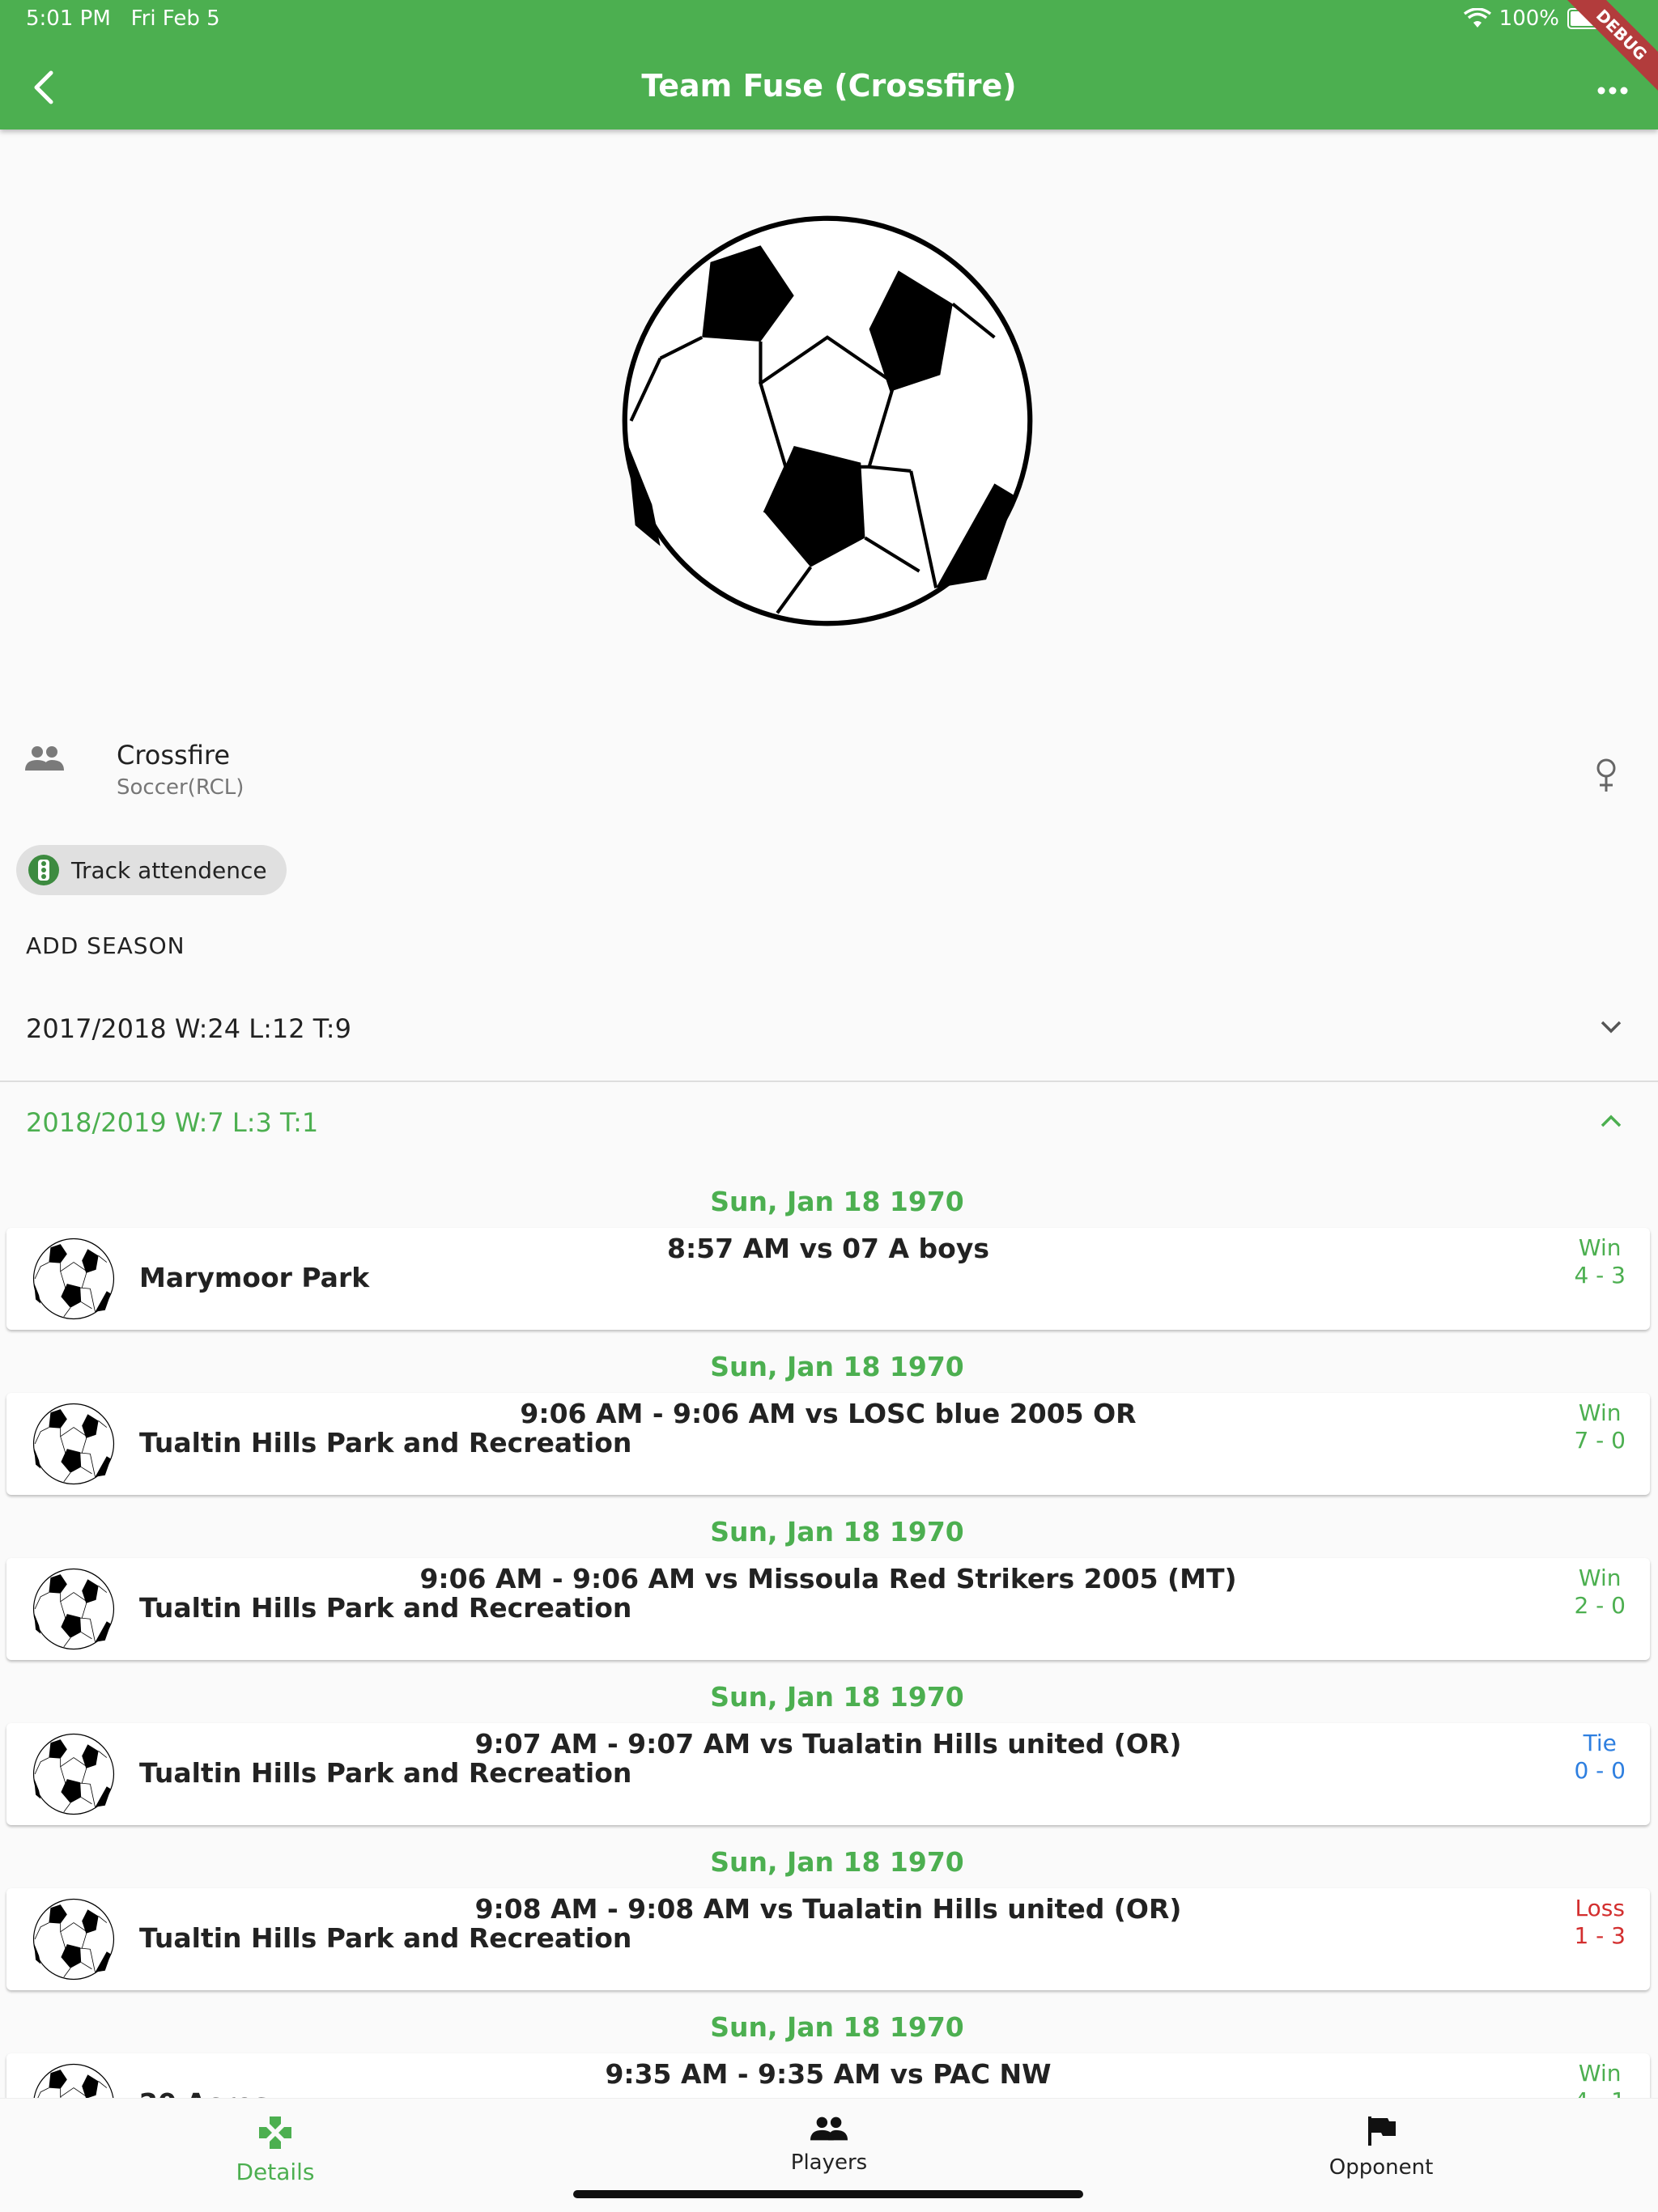 The height and width of the screenshot is (2212, 1658). What do you see at coordinates (829, 2162) in the screenshot?
I see `nav-players-label: Players` at bounding box center [829, 2162].